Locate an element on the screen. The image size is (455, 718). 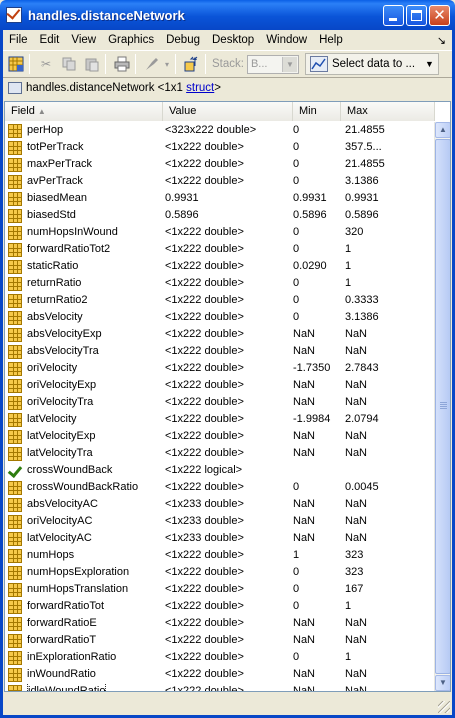
field-name-cell: returnRatio is located at coordinates (84, 283).